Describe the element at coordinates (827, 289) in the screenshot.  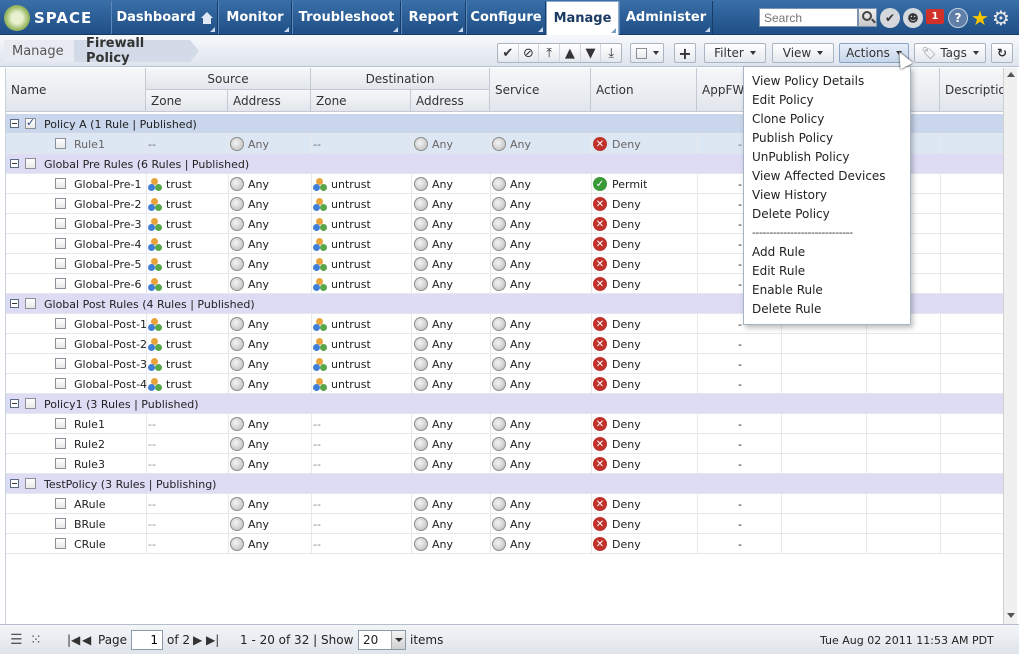
I see `menu-item-enable-rule: Enable Rule` at that location.